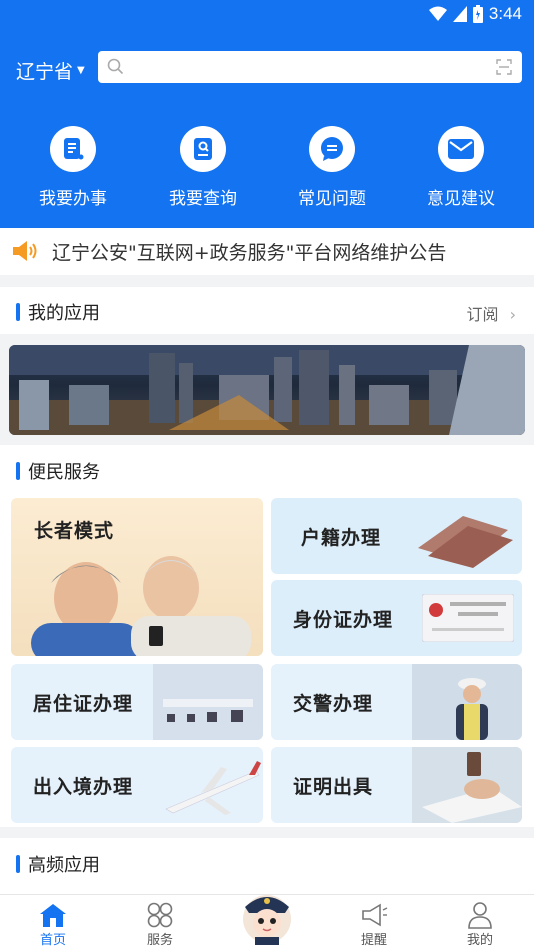 This screenshot has height=950, width=534. Describe the element at coordinates (396, 618) in the screenshot. I see `card-id-card: 身份证办理` at that location.